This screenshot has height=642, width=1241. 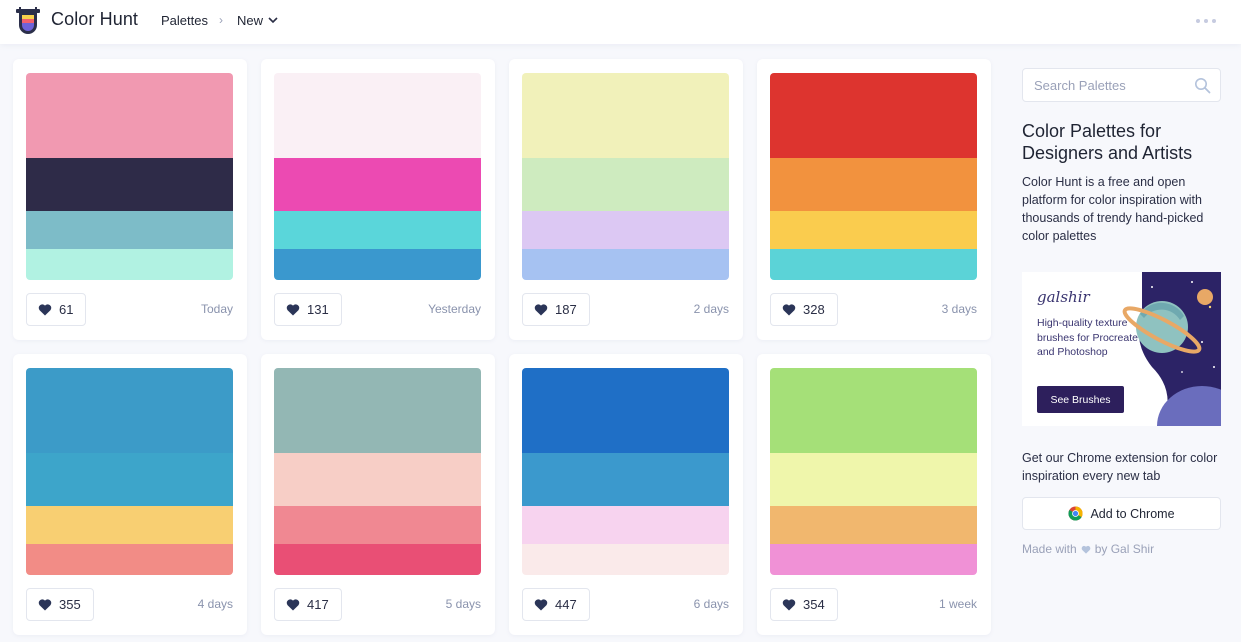 I want to click on palette-date: 3 days, so click(x=959, y=309).